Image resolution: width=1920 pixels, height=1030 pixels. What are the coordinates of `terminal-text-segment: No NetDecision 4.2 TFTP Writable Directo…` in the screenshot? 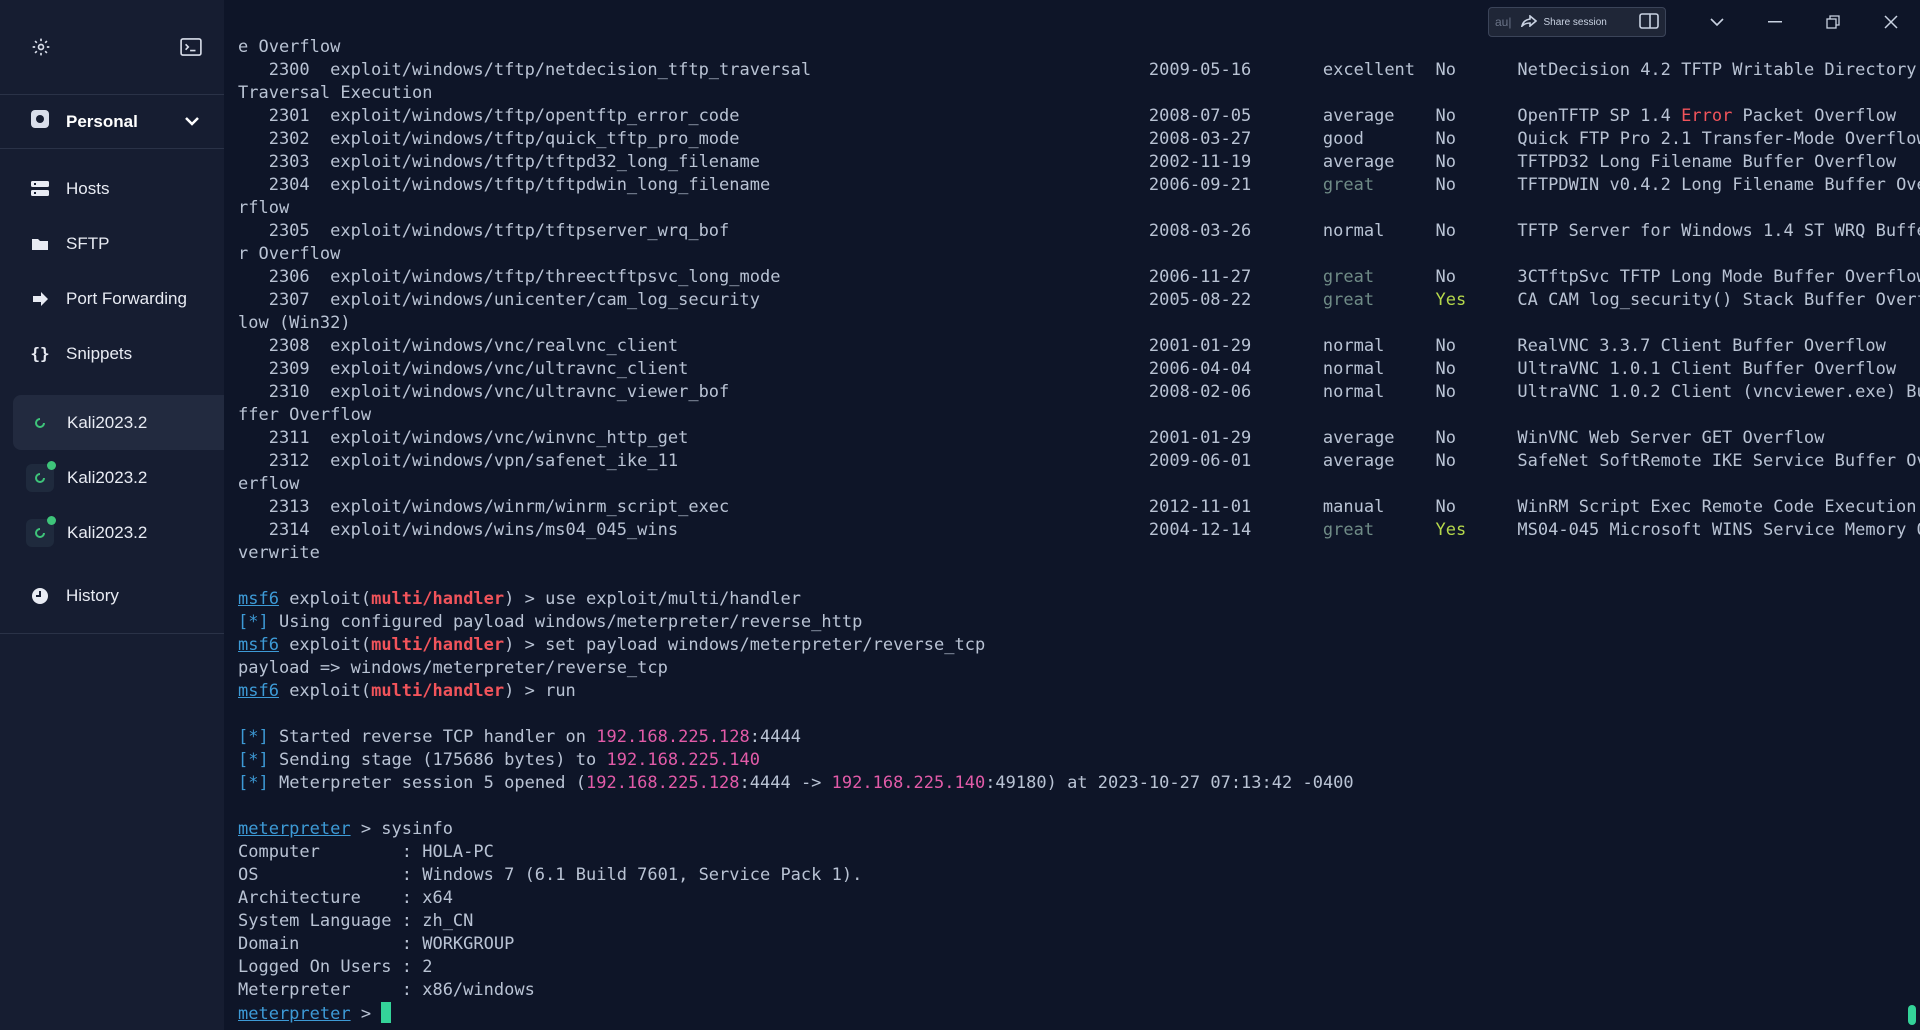 It's located at (1666, 70).